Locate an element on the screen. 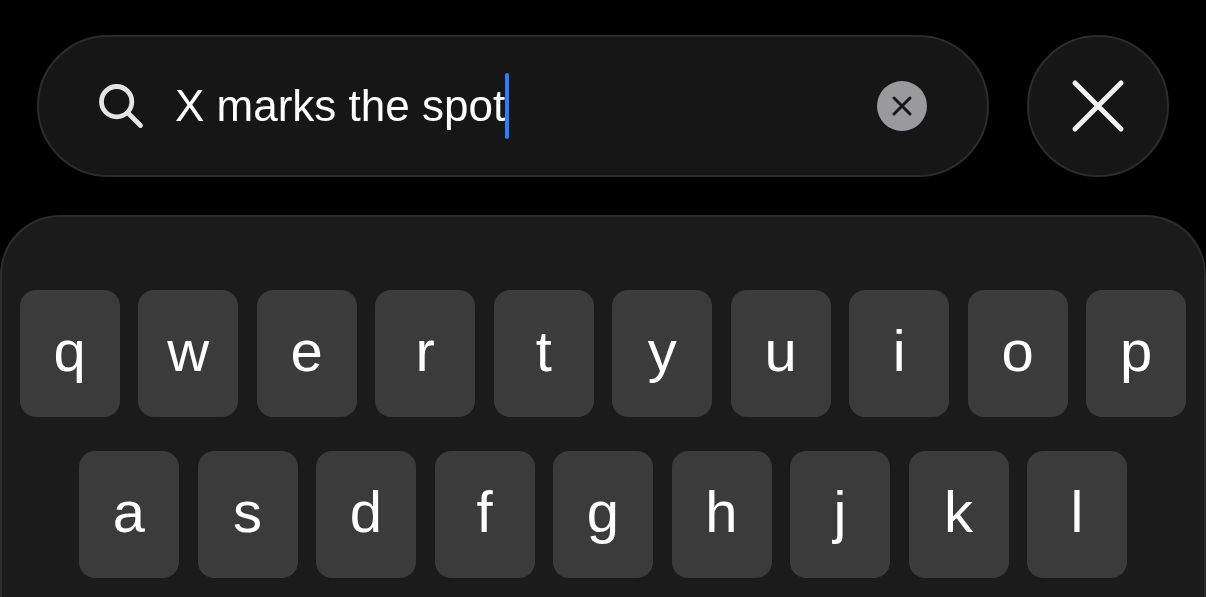  search-text: X marks the spot is located at coordinates (340, 106).